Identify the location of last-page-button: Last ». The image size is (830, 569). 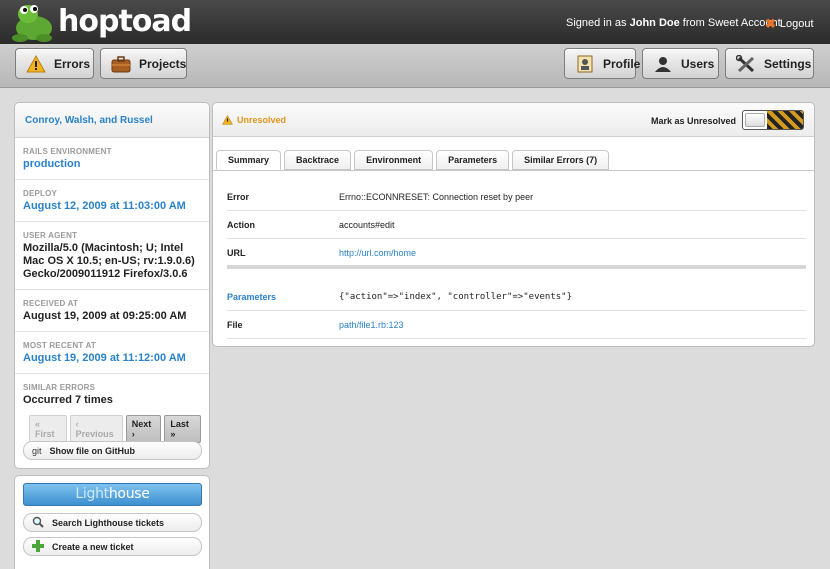
(183, 429).